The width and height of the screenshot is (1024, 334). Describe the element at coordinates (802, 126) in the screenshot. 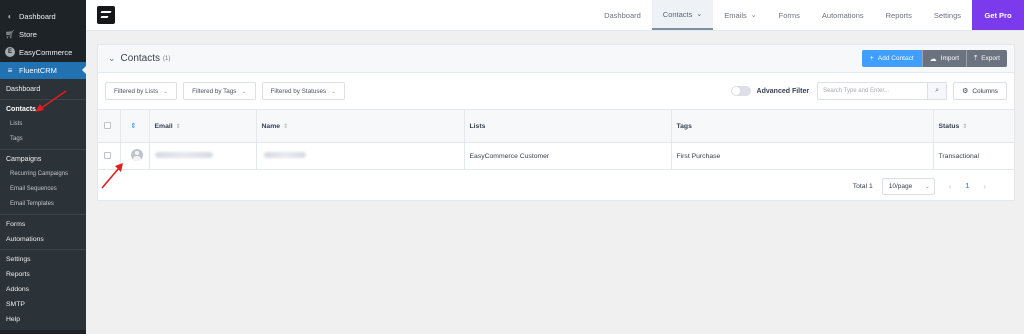

I see `header-tags: Tags` at that location.